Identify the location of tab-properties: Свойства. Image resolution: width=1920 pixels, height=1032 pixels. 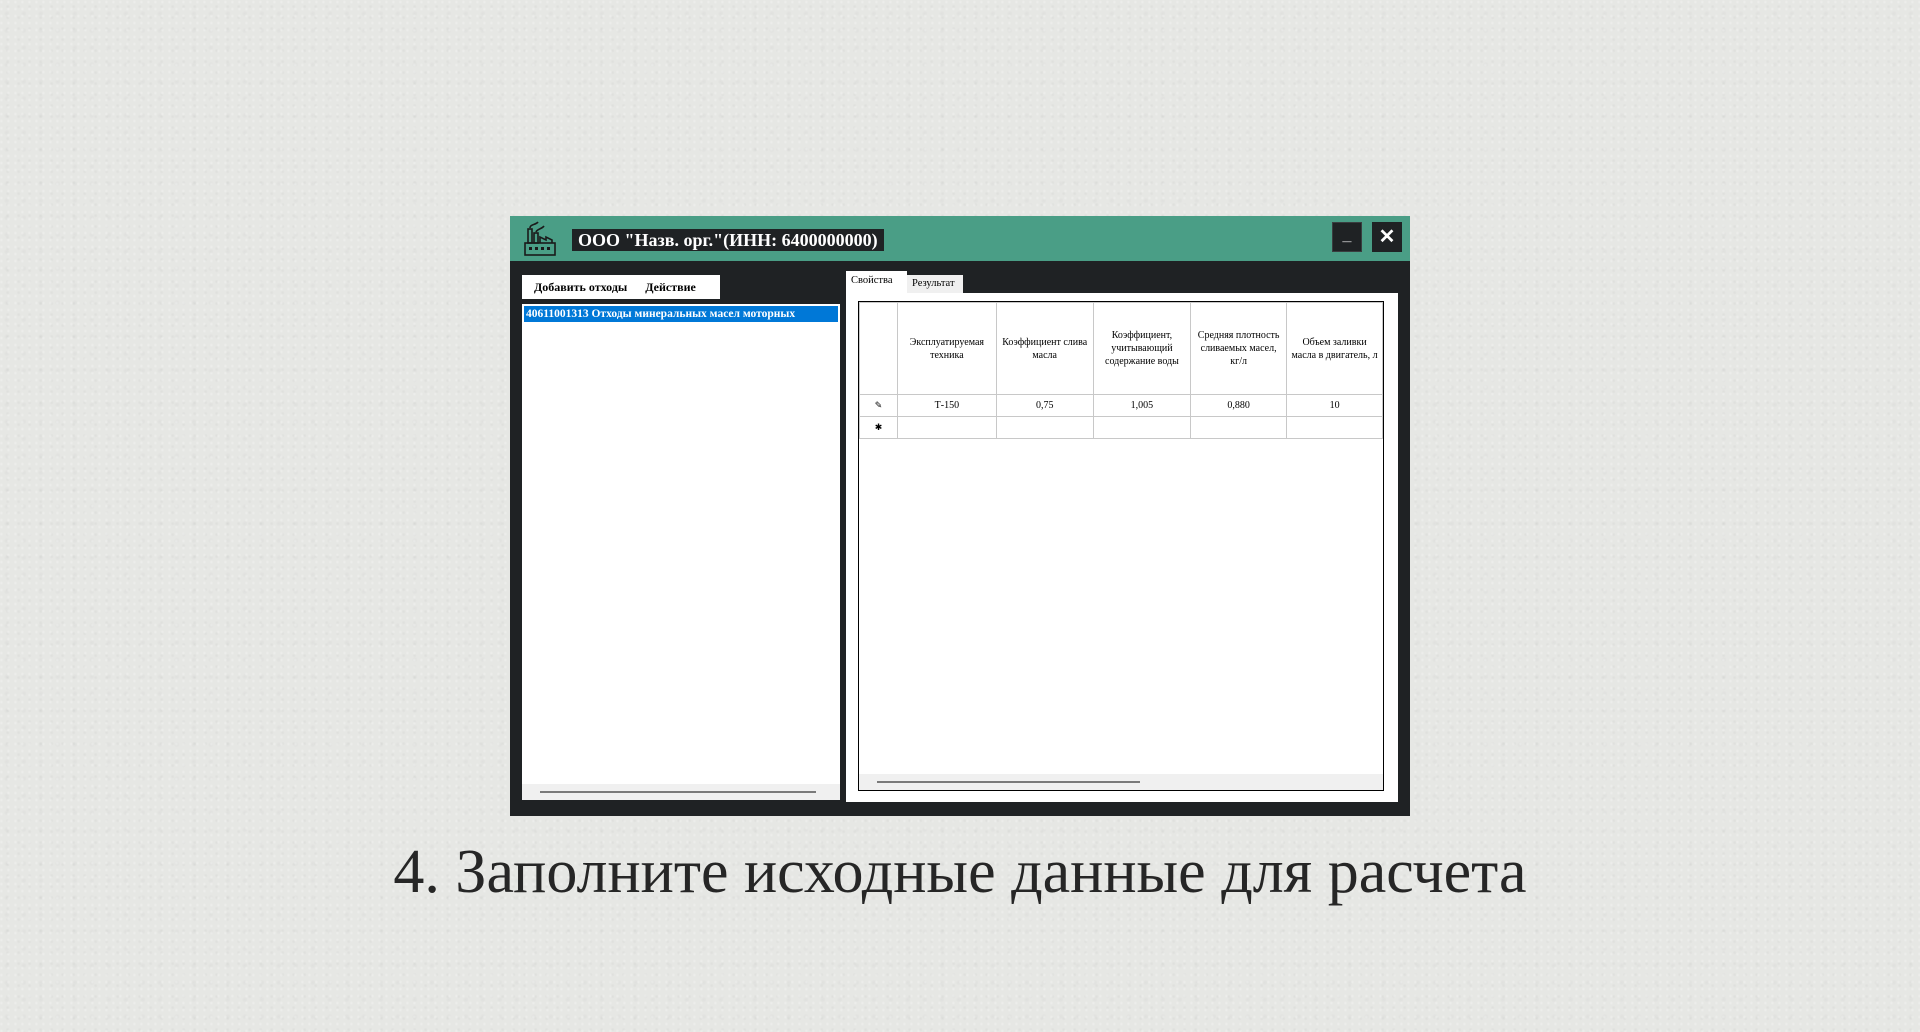
(876, 282).